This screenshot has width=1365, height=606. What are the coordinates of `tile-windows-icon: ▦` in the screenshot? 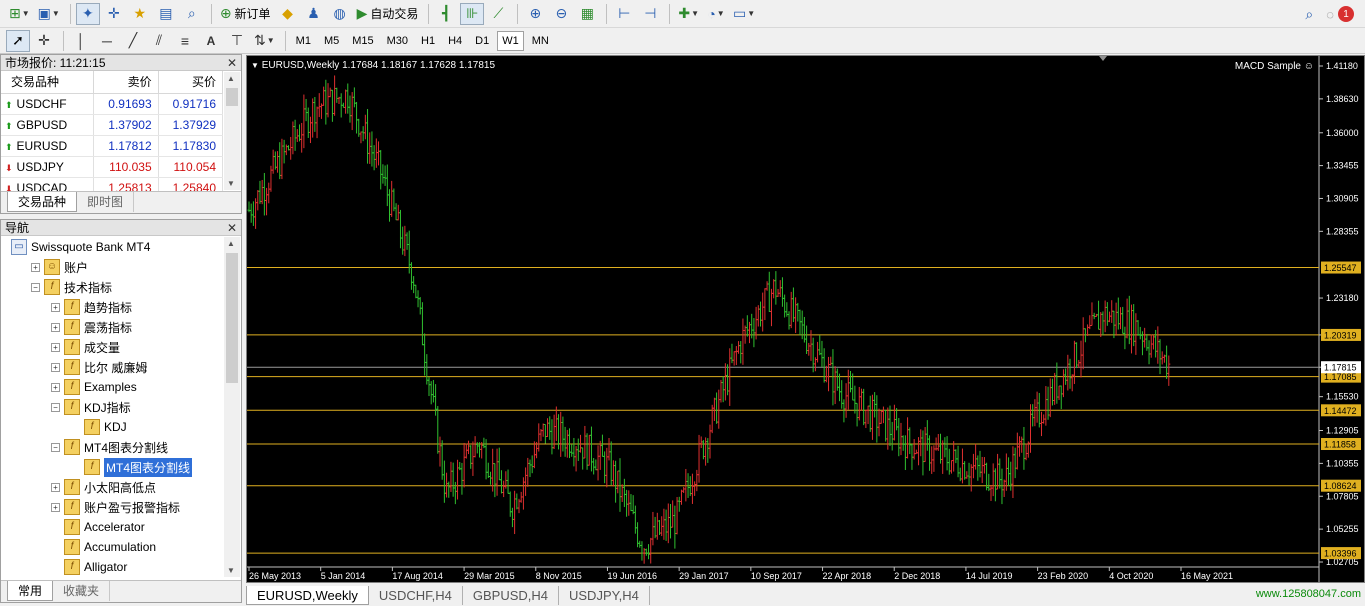 It's located at (587, 14).